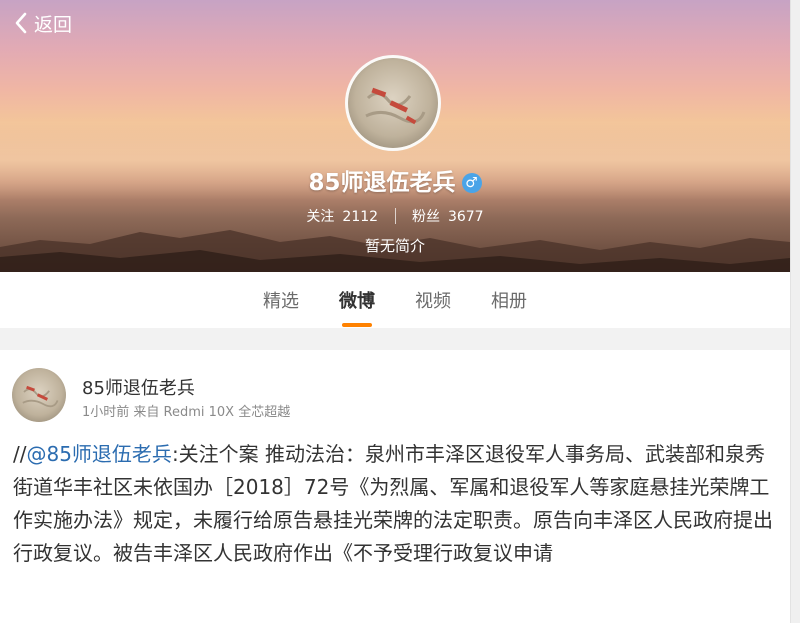  I want to click on following-count: 2112, so click(360, 217).